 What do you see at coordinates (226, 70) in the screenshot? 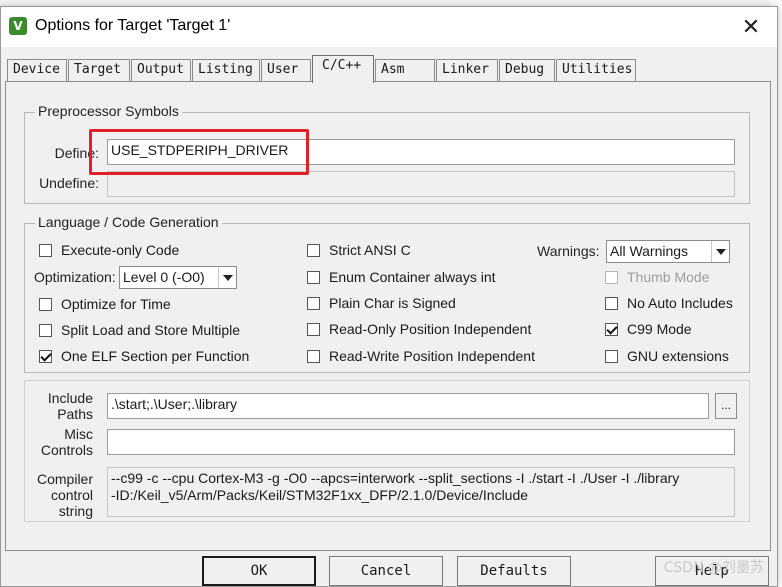
I see `tab-listing: Listing` at bounding box center [226, 70].